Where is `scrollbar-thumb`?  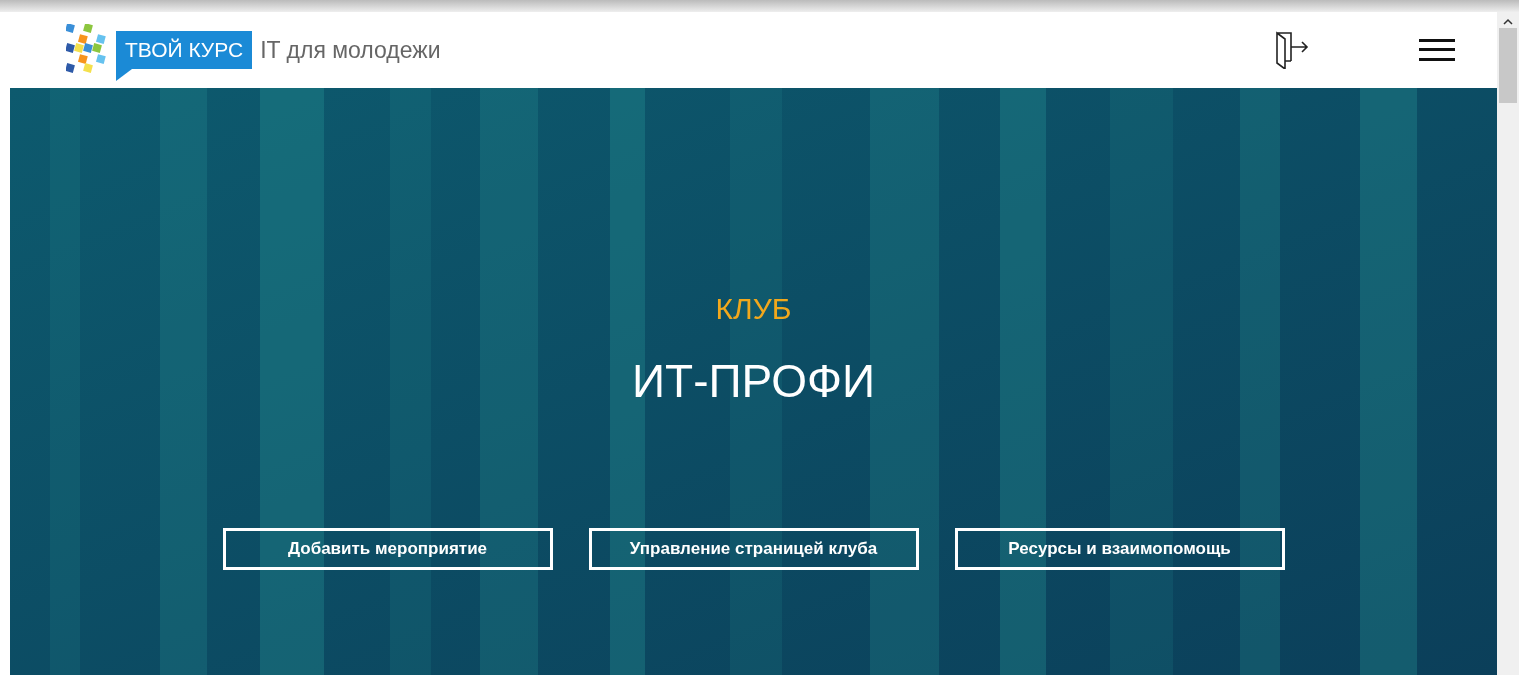 scrollbar-thumb is located at coordinates (1508, 65).